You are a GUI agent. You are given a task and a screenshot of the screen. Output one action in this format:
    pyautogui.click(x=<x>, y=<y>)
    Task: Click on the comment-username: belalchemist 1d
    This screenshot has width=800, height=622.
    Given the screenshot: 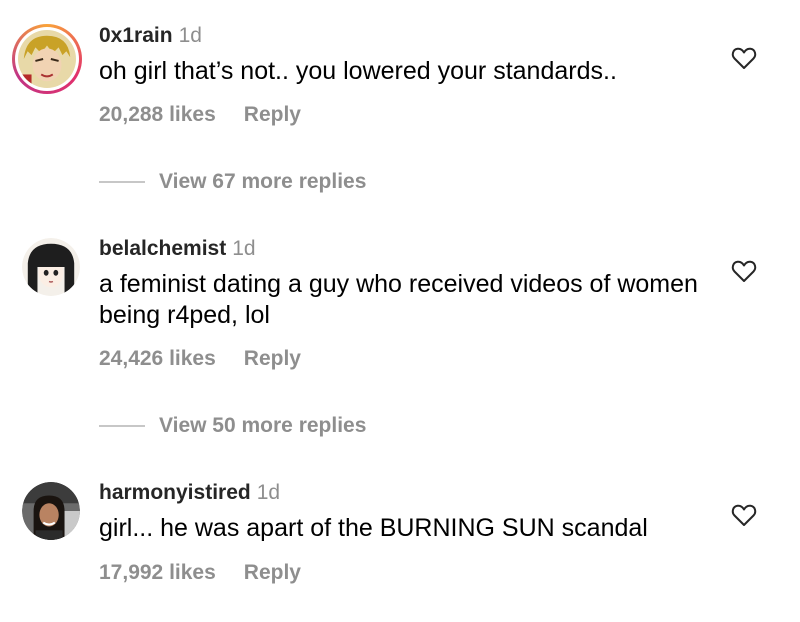 What is the action you would take?
    pyautogui.click(x=177, y=249)
    